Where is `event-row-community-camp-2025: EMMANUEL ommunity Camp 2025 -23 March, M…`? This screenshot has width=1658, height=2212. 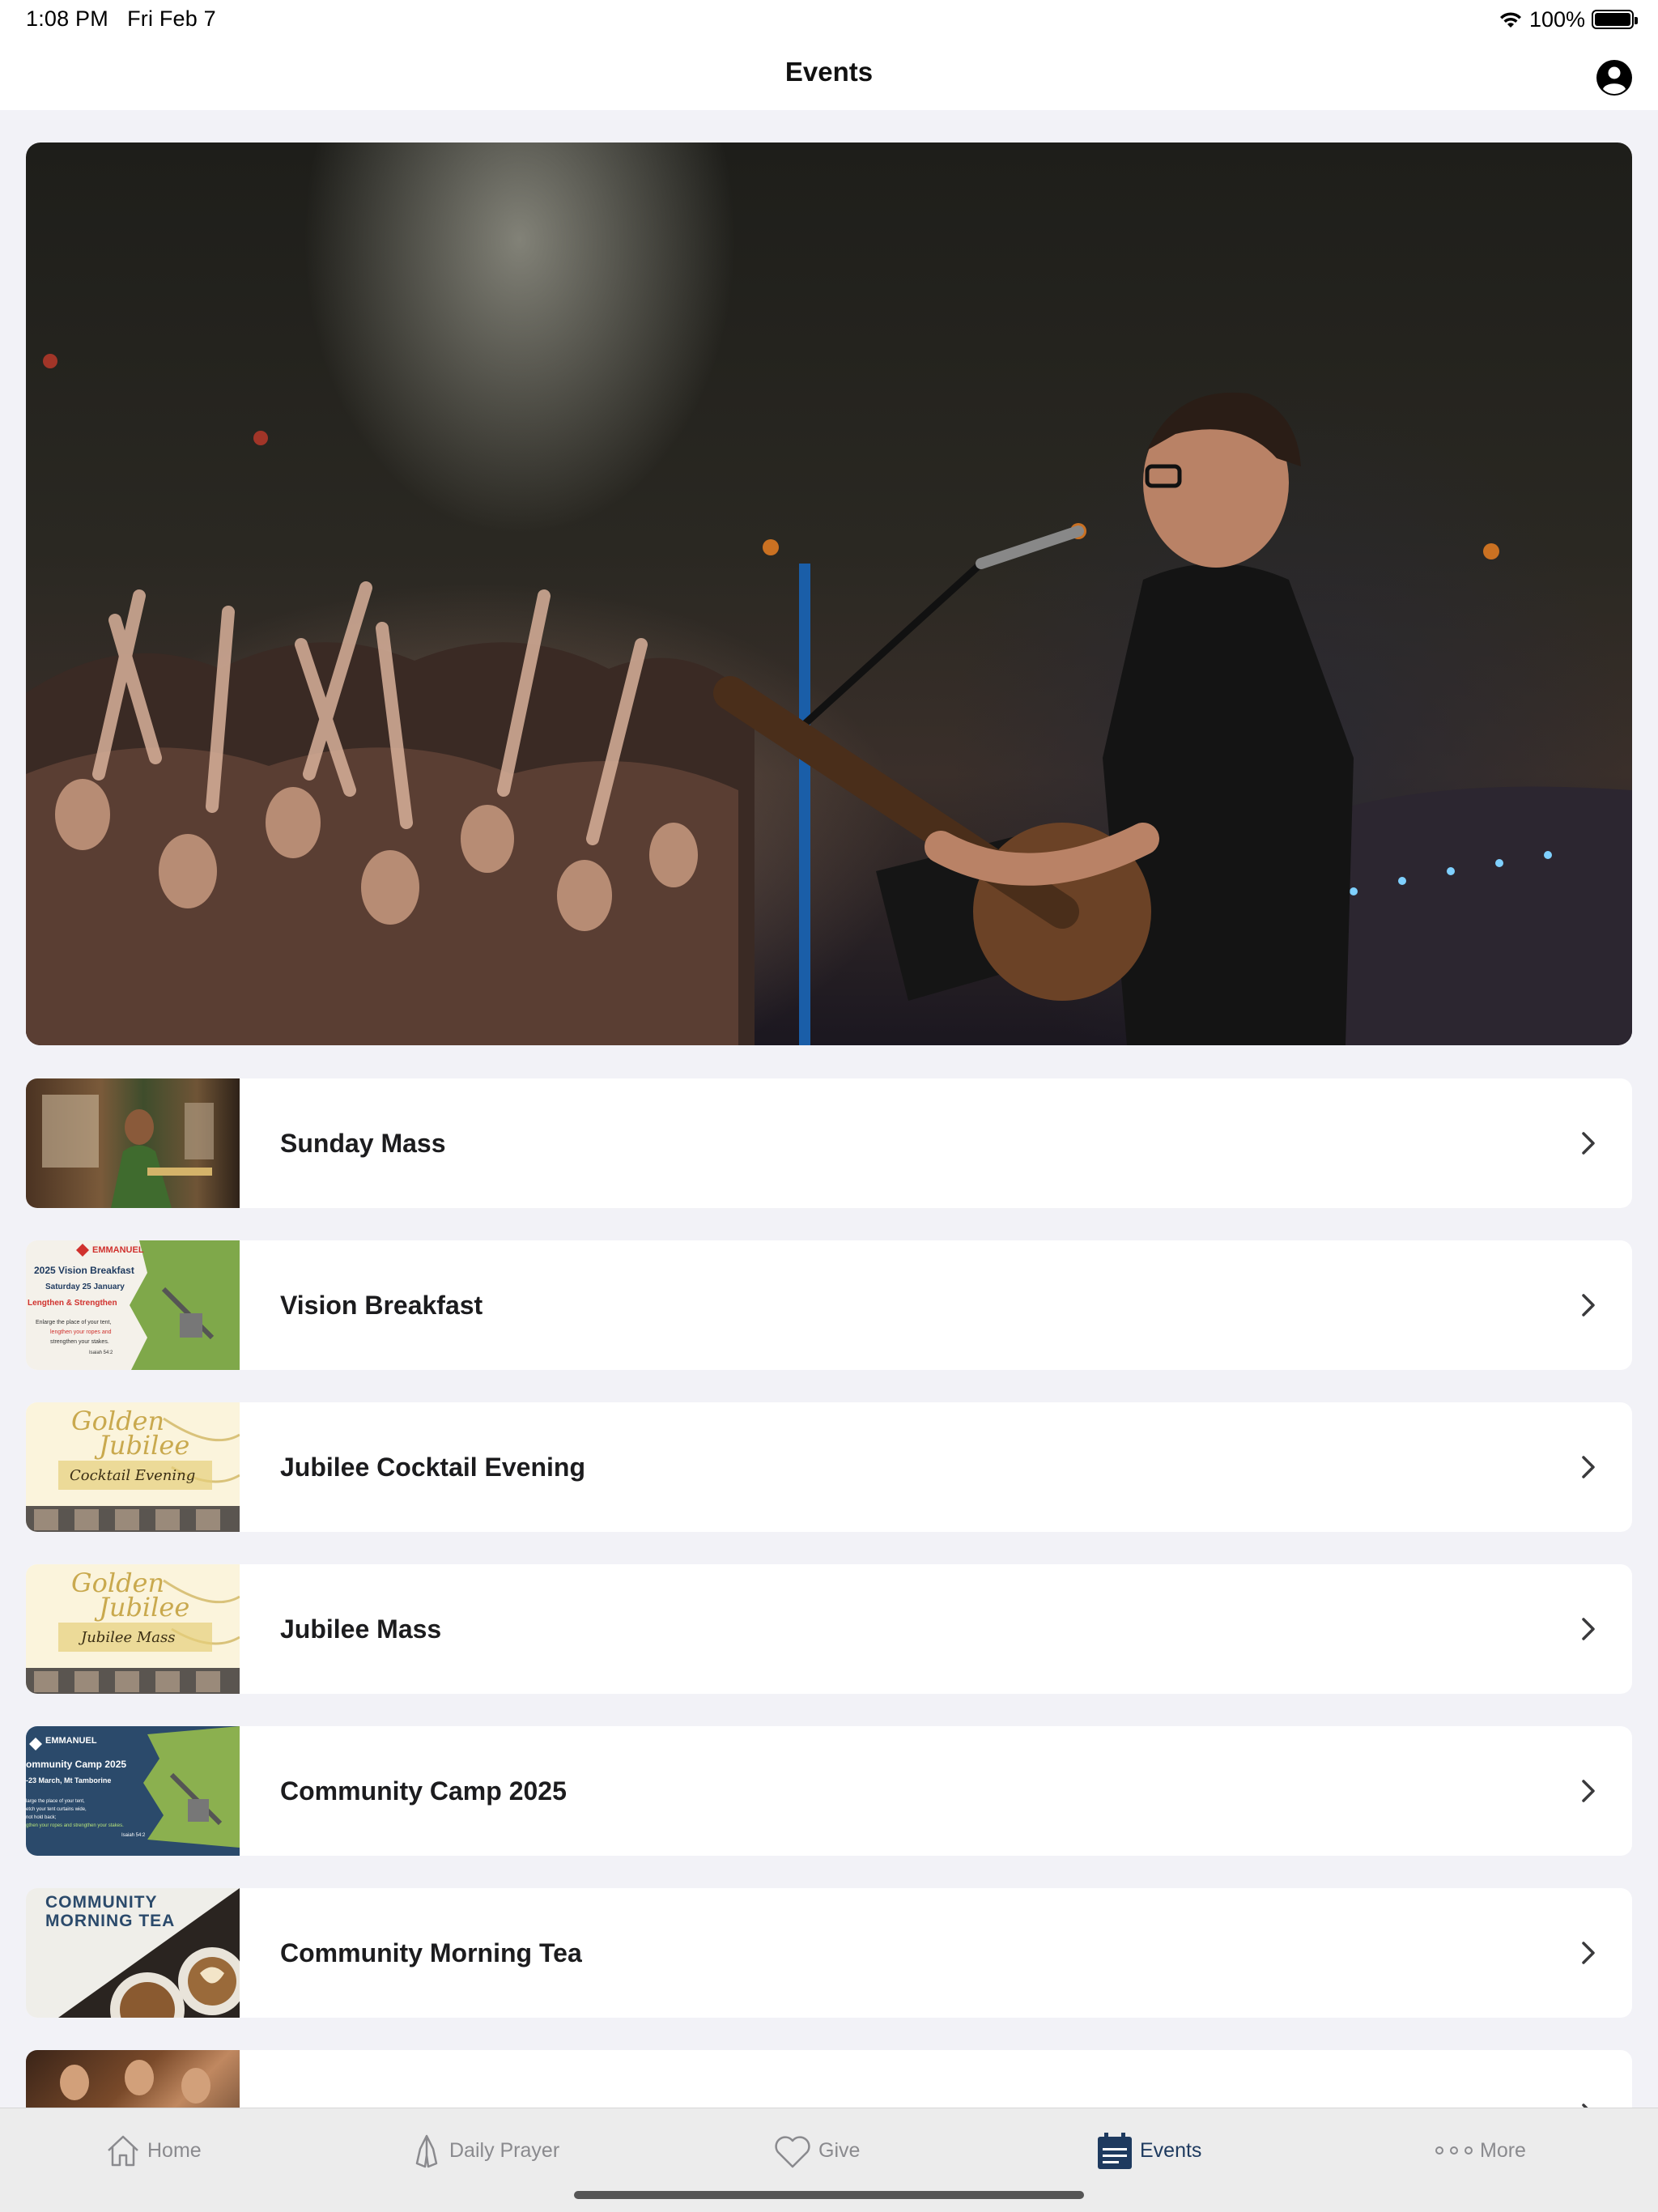 event-row-community-camp-2025: EMMANUEL ommunity Camp 2025 -23 March, M… is located at coordinates (829, 1791).